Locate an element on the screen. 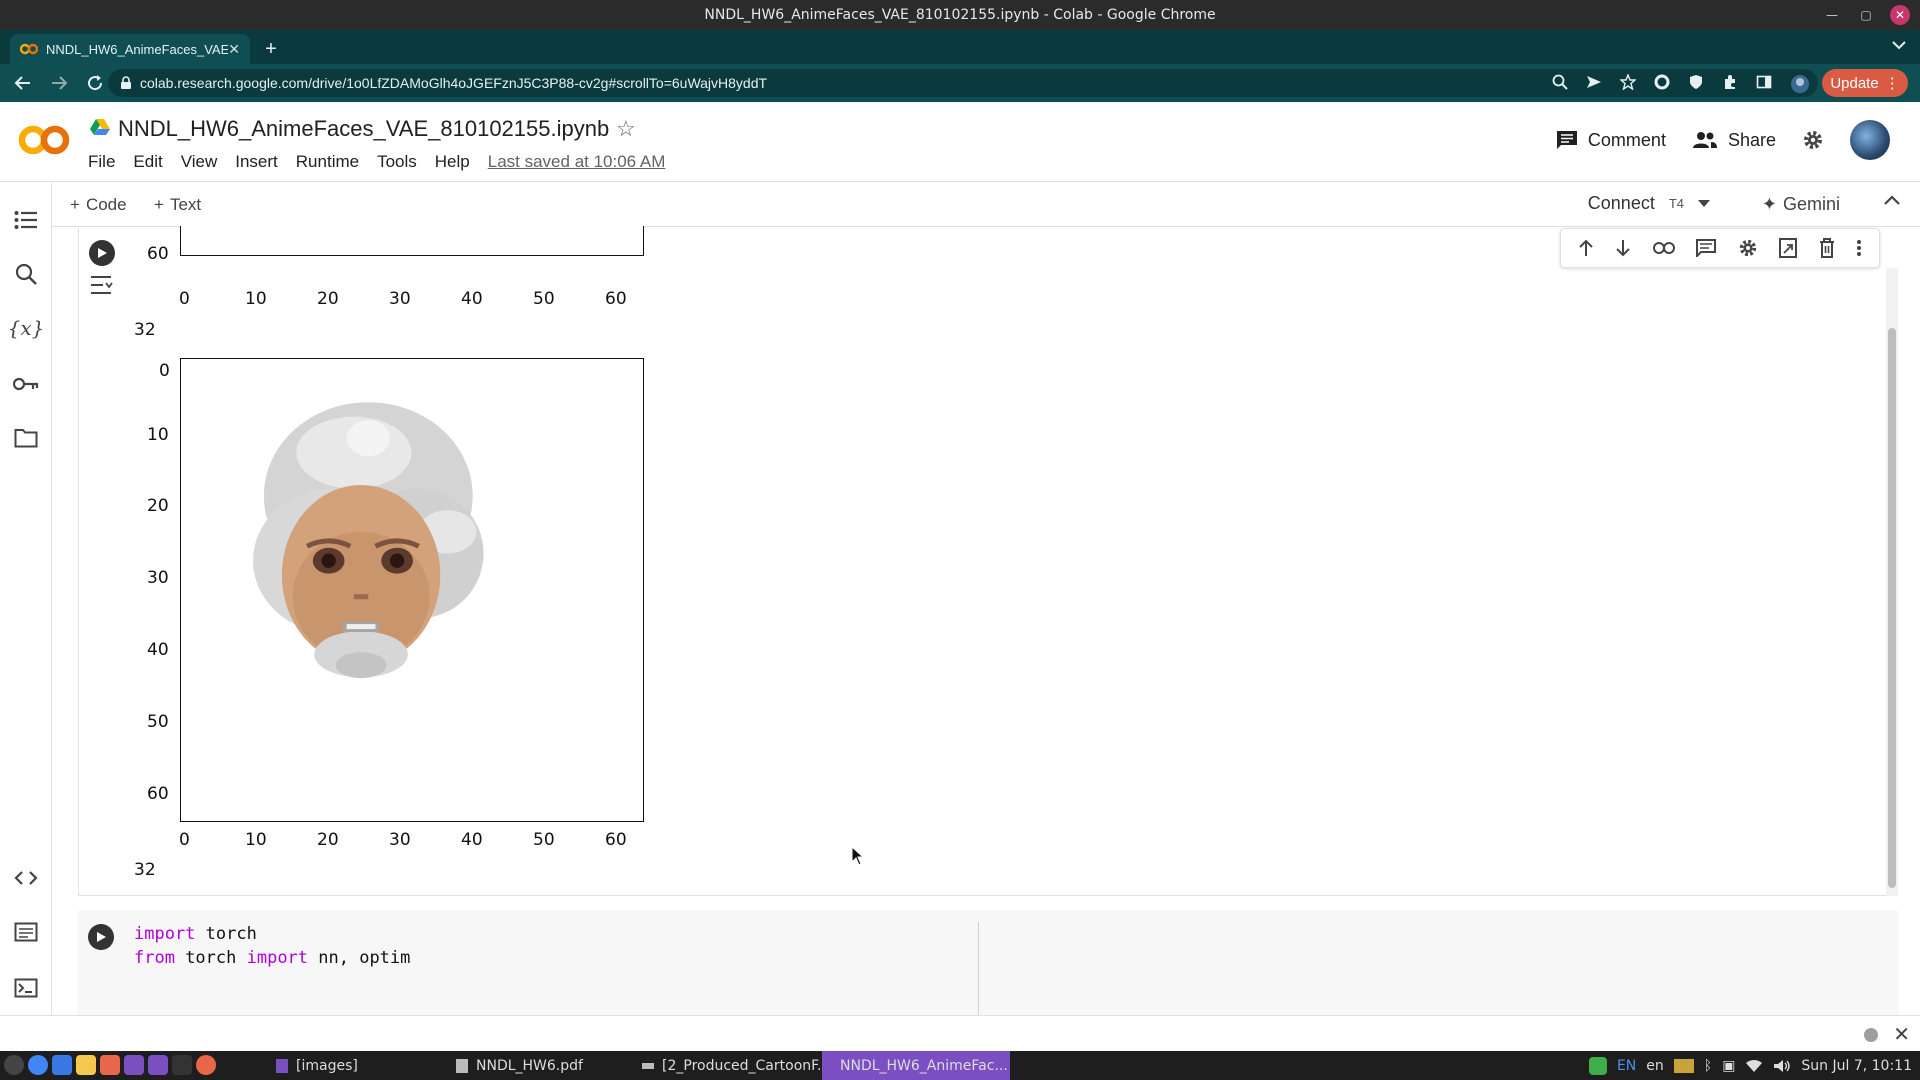 The image size is (1920, 1080). screen-launcher-icon is located at coordinates (134, 1065).